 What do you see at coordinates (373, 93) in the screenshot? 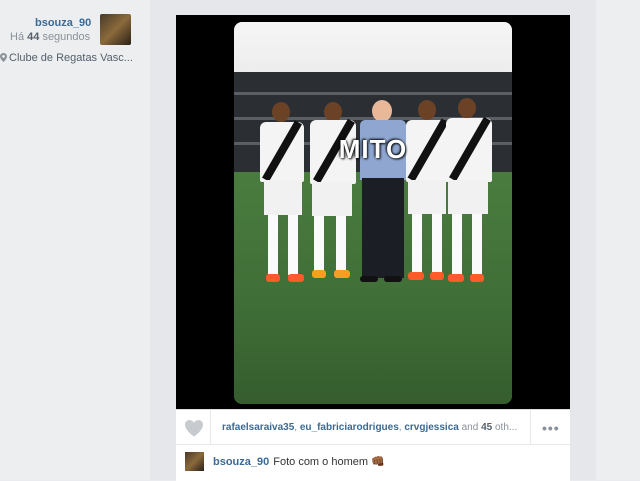
I see `stand-stripe` at bounding box center [373, 93].